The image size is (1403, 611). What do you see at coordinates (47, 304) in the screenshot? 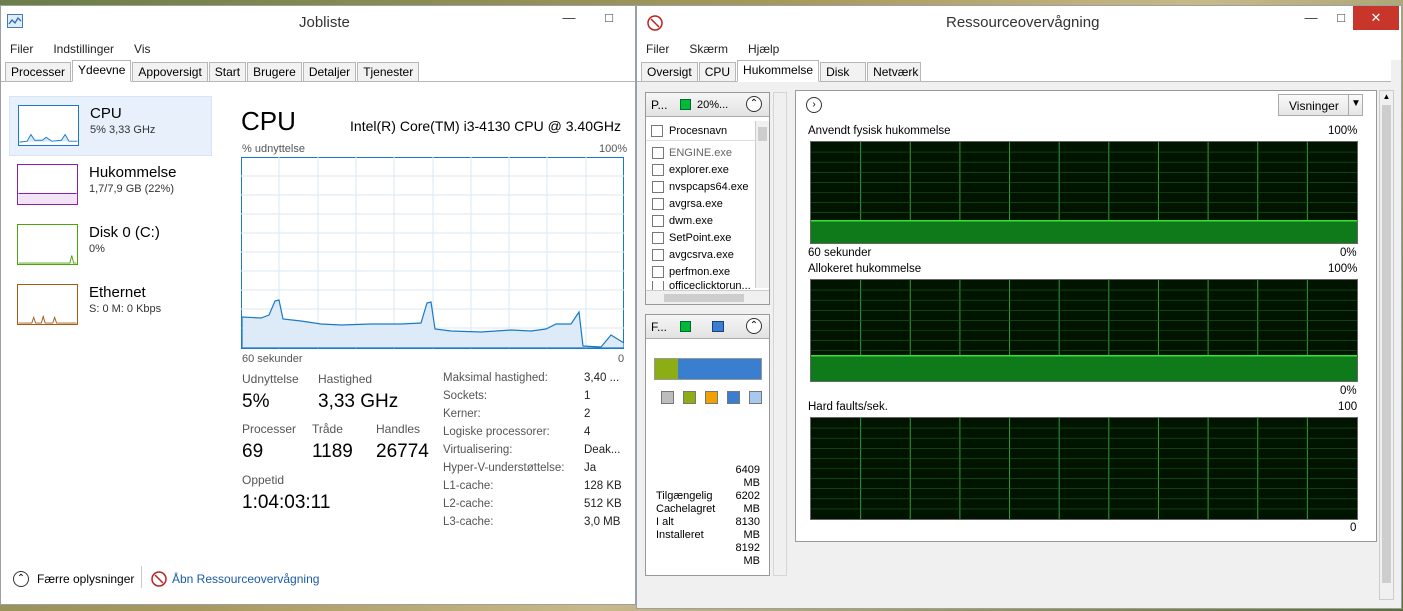
I see `ethernet-thumbnail-graph` at bounding box center [47, 304].